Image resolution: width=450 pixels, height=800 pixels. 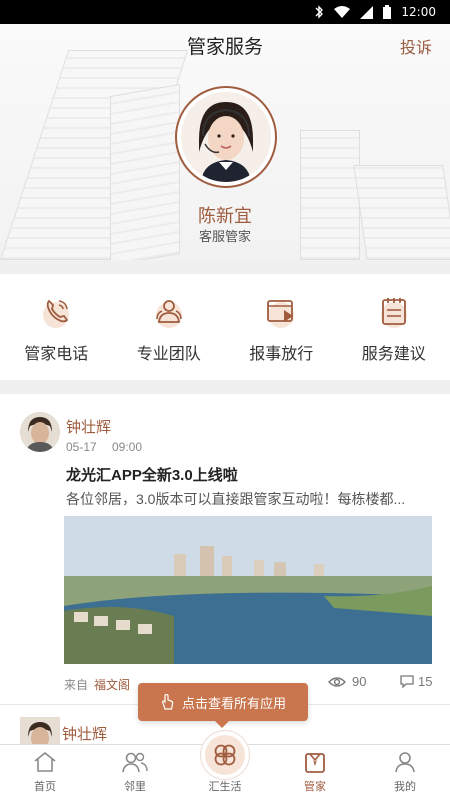 What do you see at coordinates (281, 314) in the screenshot?
I see `video-release-icon` at bounding box center [281, 314].